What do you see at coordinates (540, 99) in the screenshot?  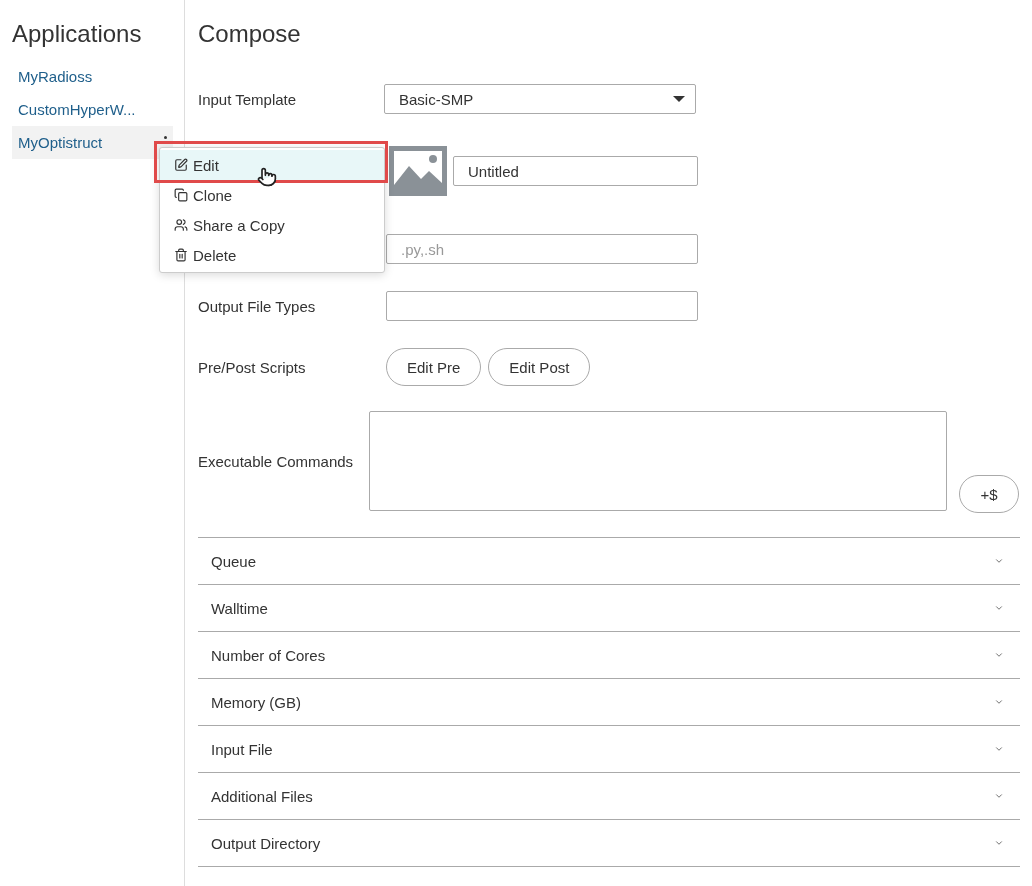 I see `template-dropdown: Basic-SMP` at bounding box center [540, 99].